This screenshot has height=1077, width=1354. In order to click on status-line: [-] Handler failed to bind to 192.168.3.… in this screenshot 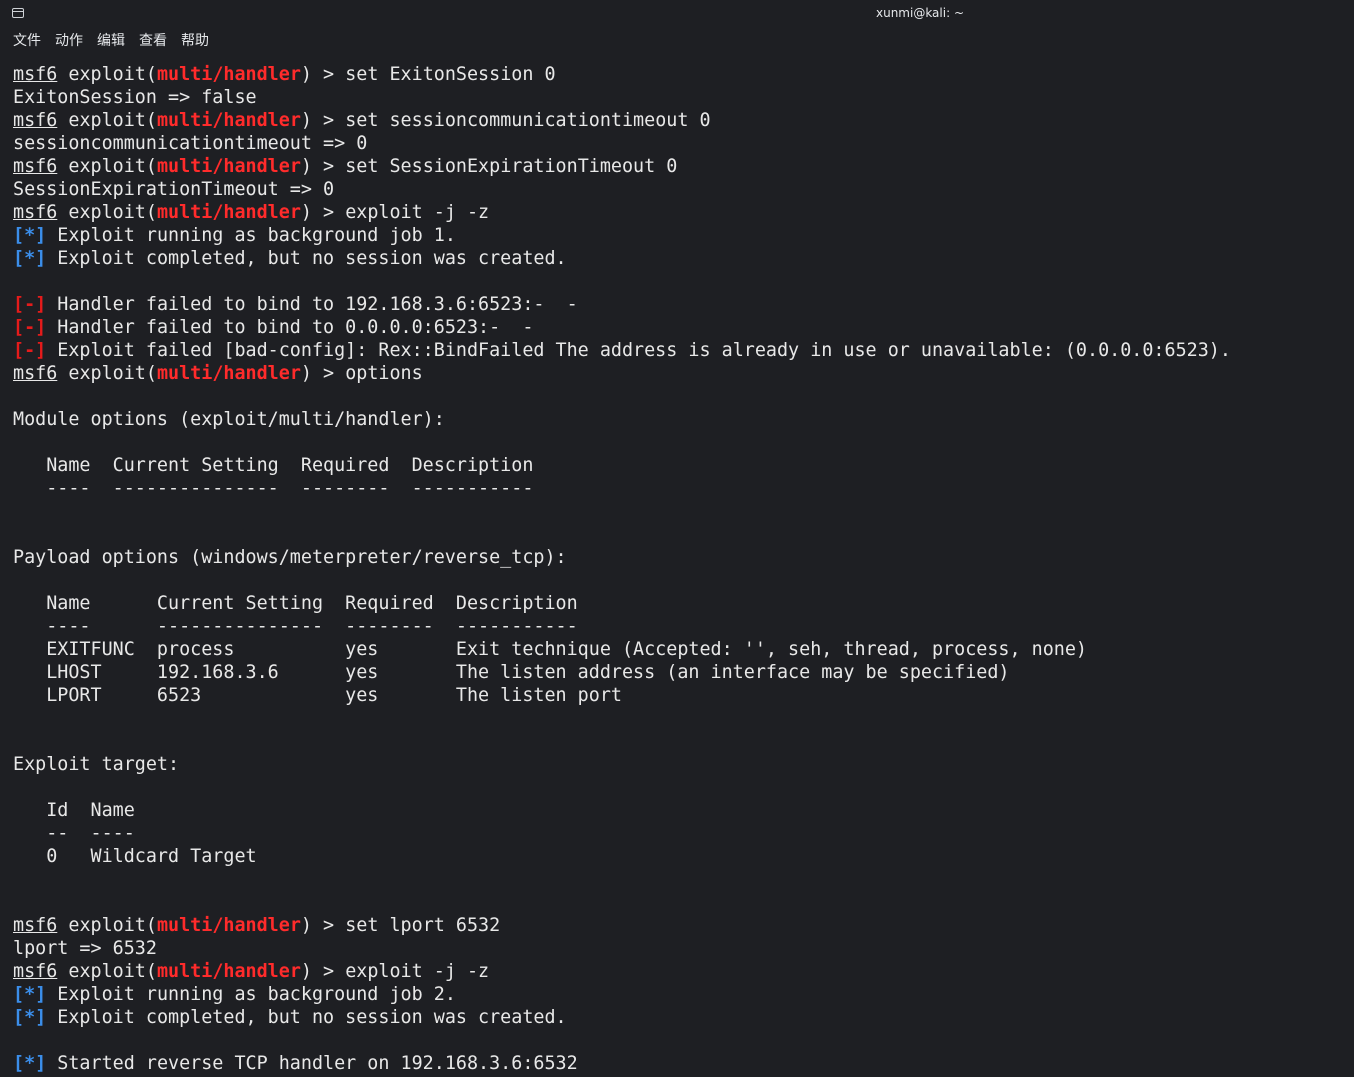, I will do `click(678, 304)`.